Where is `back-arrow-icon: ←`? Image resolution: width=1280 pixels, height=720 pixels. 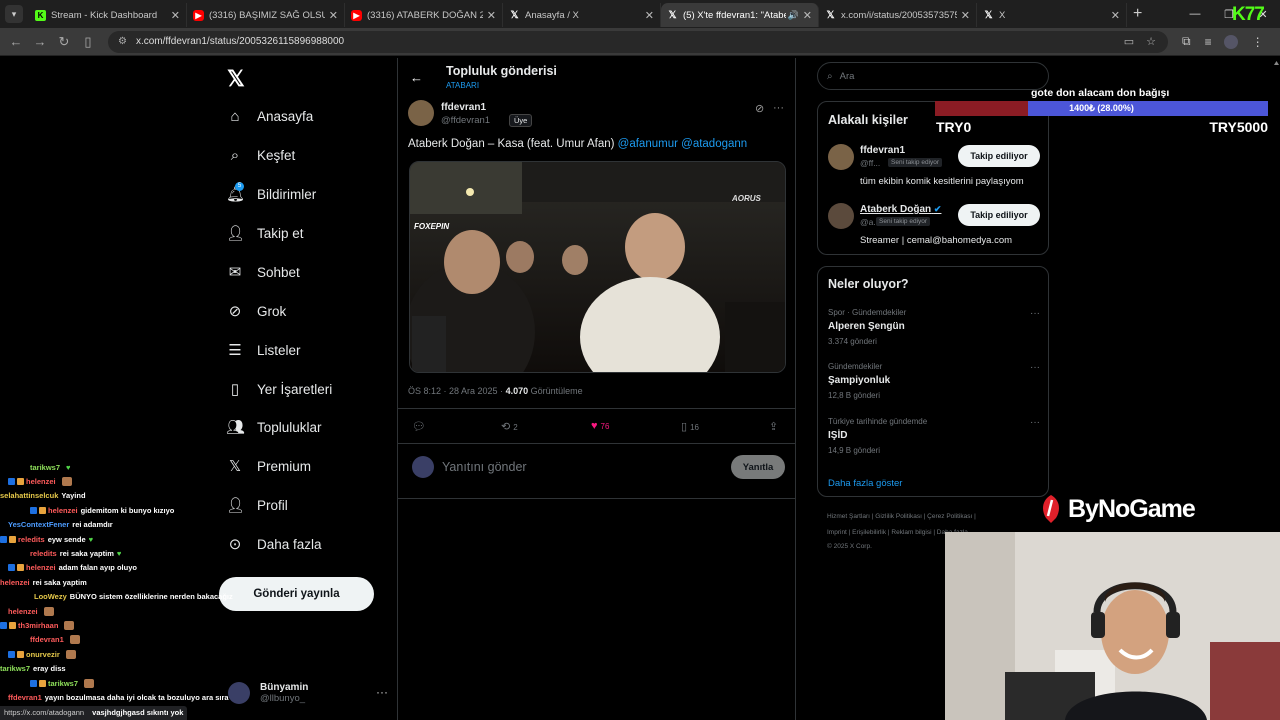 back-arrow-icon: ← is located at coordinates (416, 77).